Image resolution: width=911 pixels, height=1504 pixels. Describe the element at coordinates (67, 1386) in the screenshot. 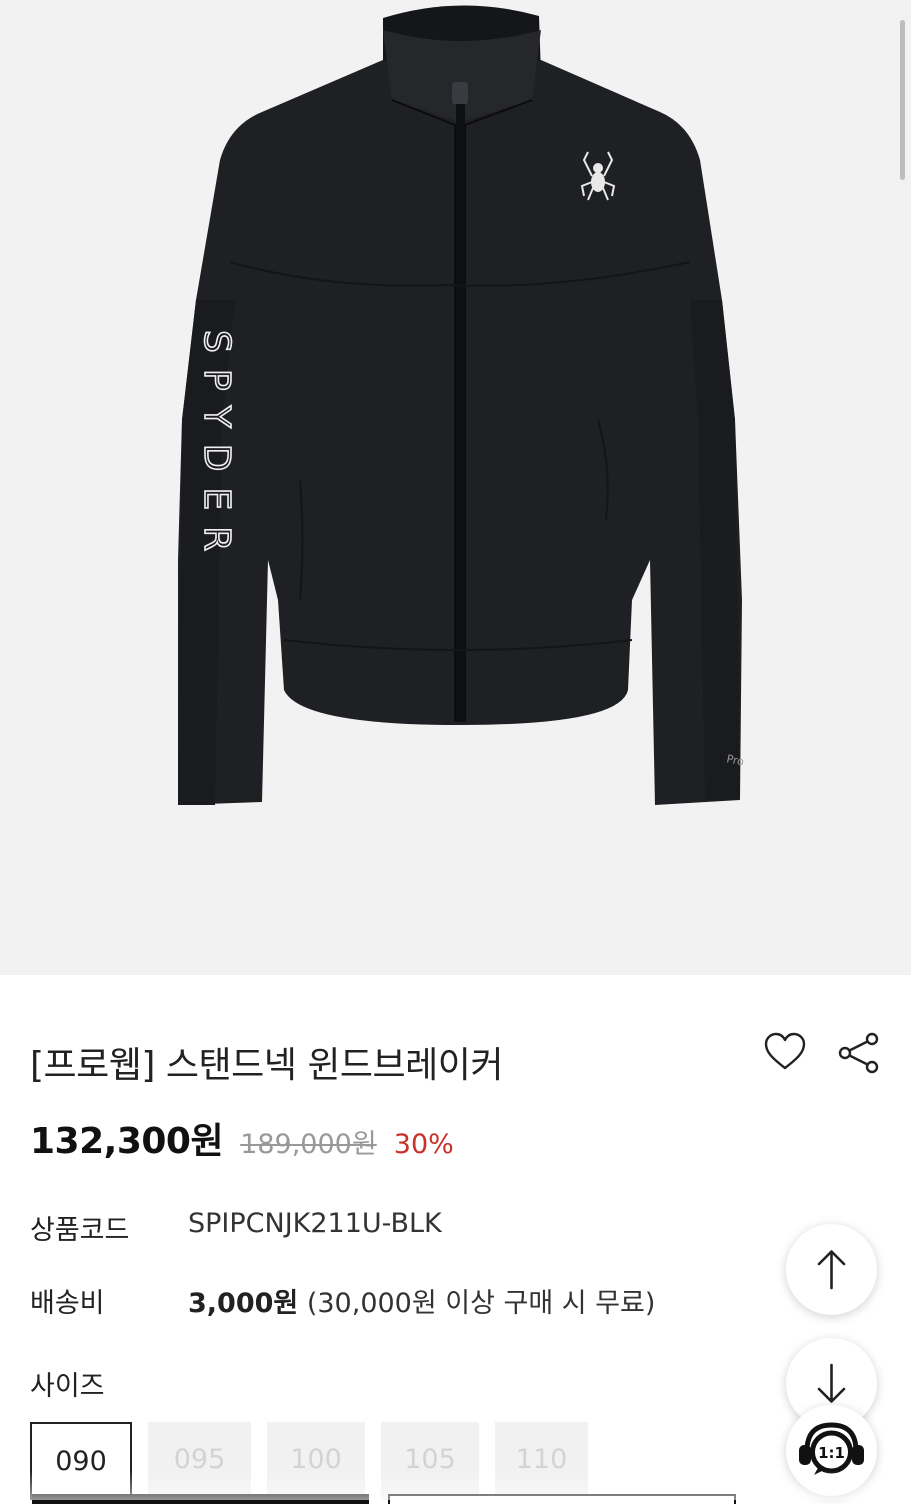

I see `size-label: 사이즈` at that location.